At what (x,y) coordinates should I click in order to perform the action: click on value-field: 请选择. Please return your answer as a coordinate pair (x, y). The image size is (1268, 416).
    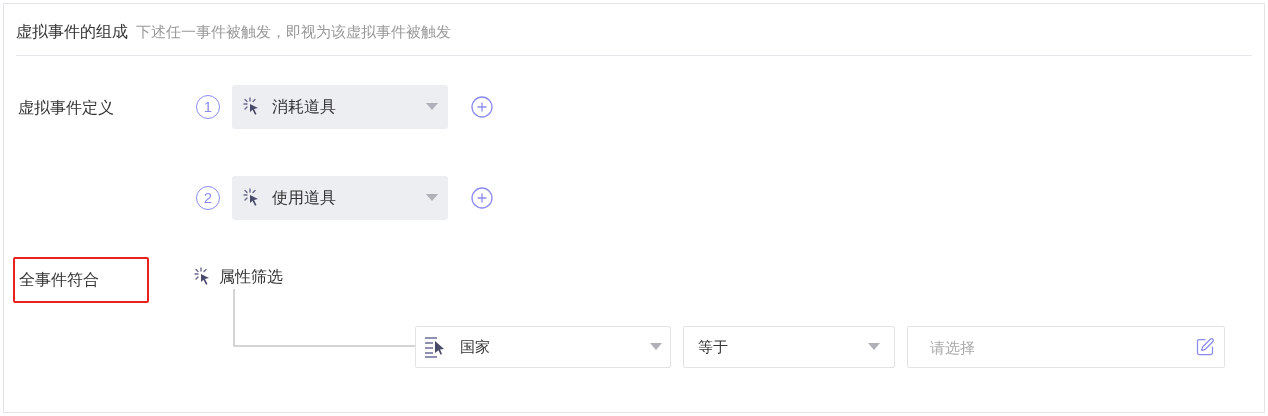
    Looking at the image, I should click on (1066, 347).